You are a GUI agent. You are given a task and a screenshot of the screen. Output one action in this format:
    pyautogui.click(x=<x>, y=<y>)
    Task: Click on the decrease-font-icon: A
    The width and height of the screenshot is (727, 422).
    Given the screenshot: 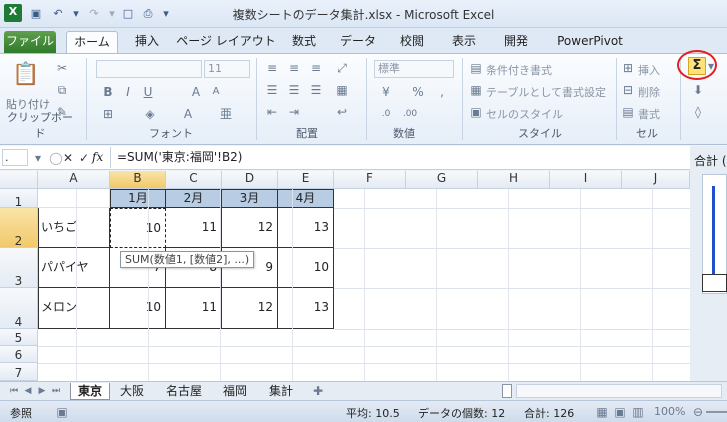 What is the action you would take?
    pyautogui.click(x=216, y=92)
    